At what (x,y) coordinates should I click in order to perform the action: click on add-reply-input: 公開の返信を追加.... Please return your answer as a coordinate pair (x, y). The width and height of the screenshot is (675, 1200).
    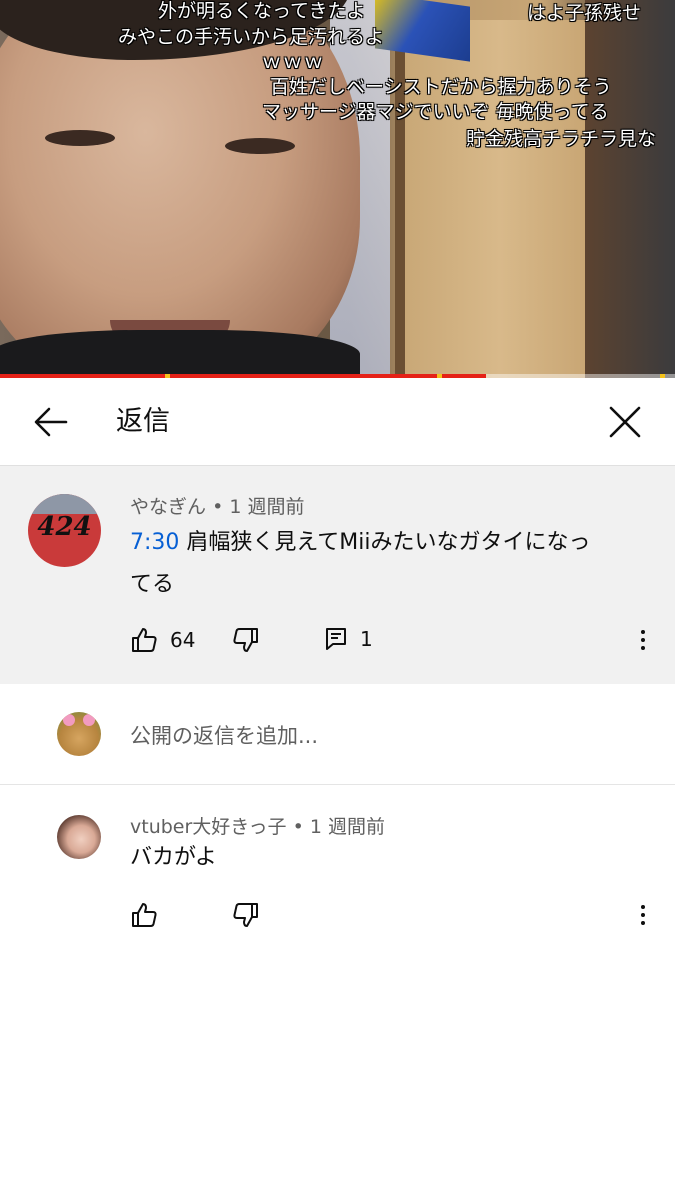
    Looking at the image, I should click on (380, 735).